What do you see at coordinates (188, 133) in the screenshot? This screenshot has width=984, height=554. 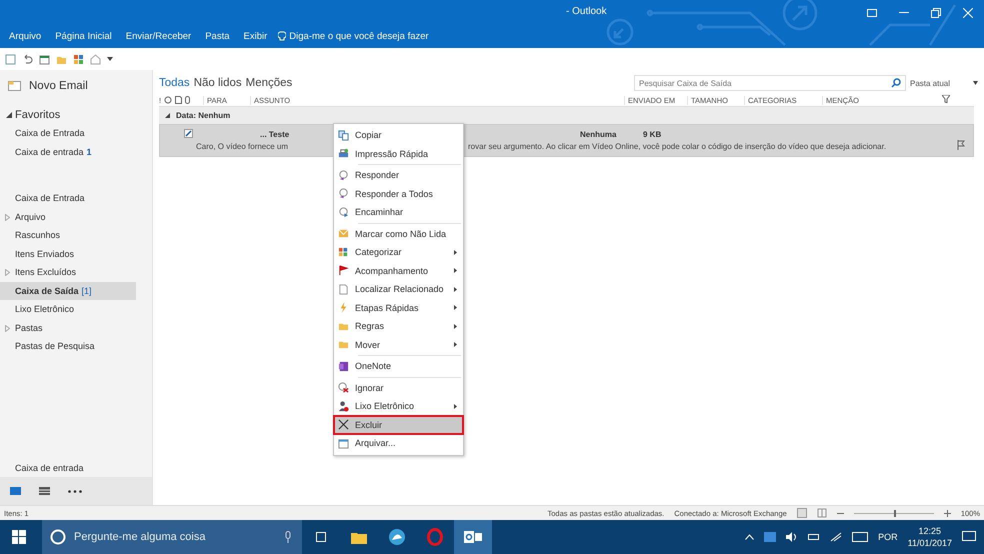 I see `draft-icon` at bounding box center [188, 133].